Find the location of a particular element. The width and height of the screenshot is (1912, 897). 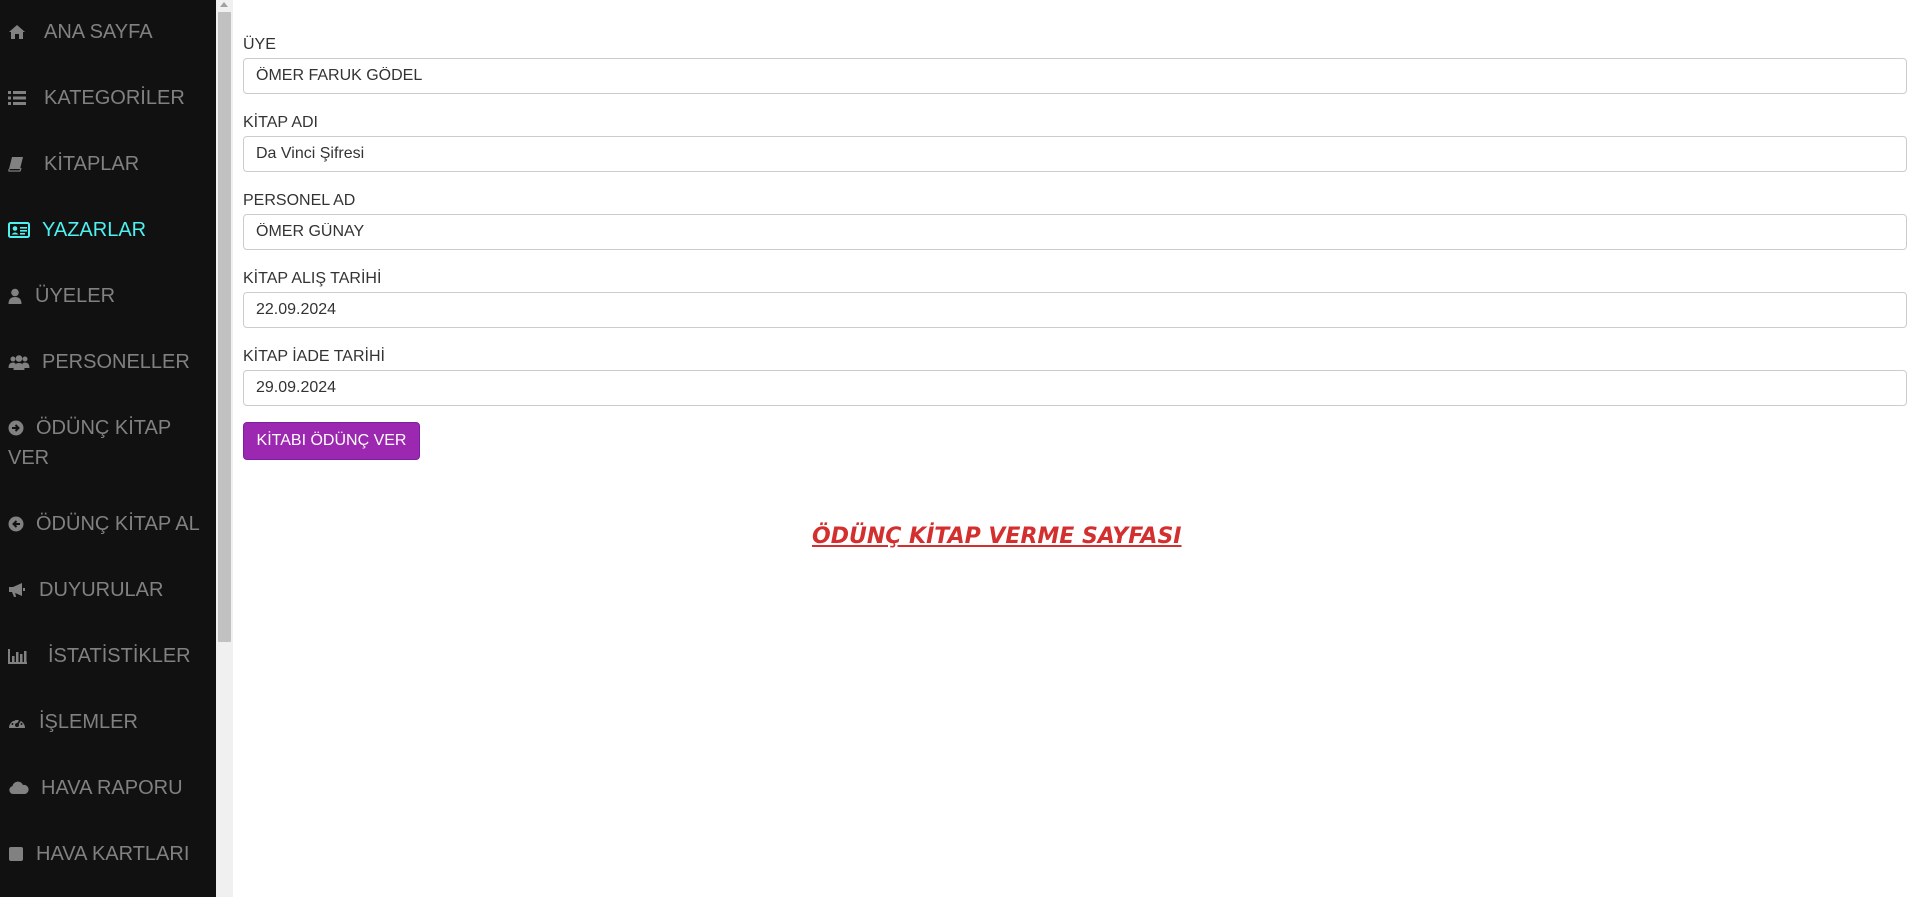

cloud-icon is located at coordinates (19, 788).